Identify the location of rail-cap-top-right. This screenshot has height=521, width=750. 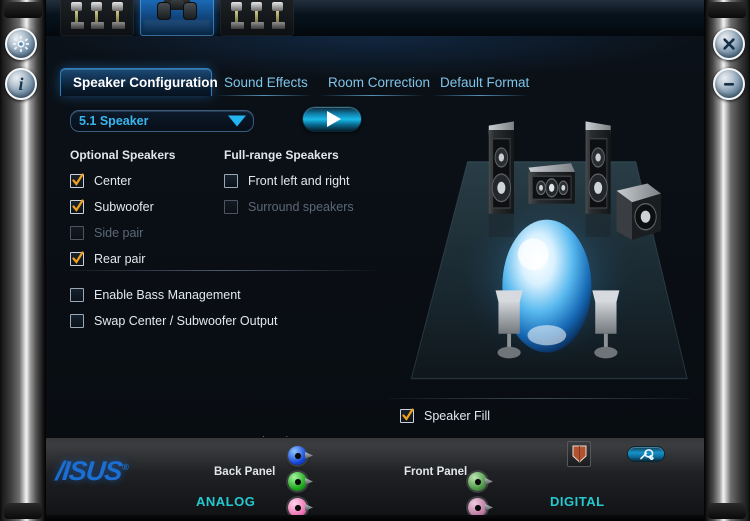
(727, 10).